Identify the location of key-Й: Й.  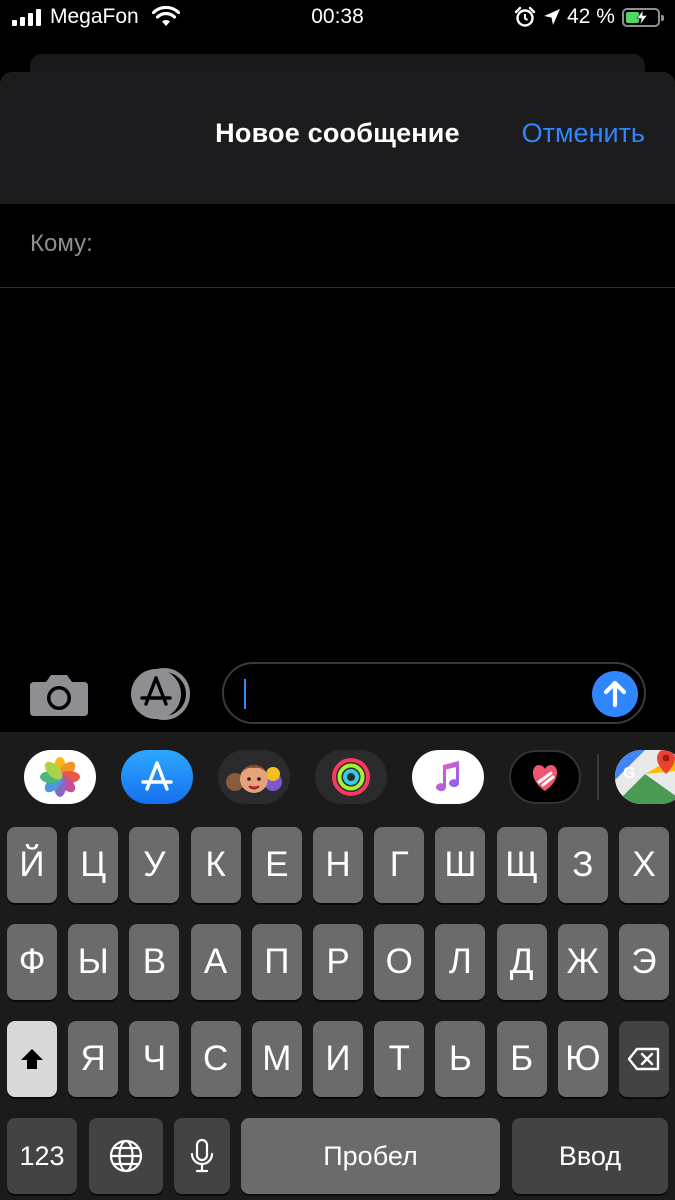
(32, 865).